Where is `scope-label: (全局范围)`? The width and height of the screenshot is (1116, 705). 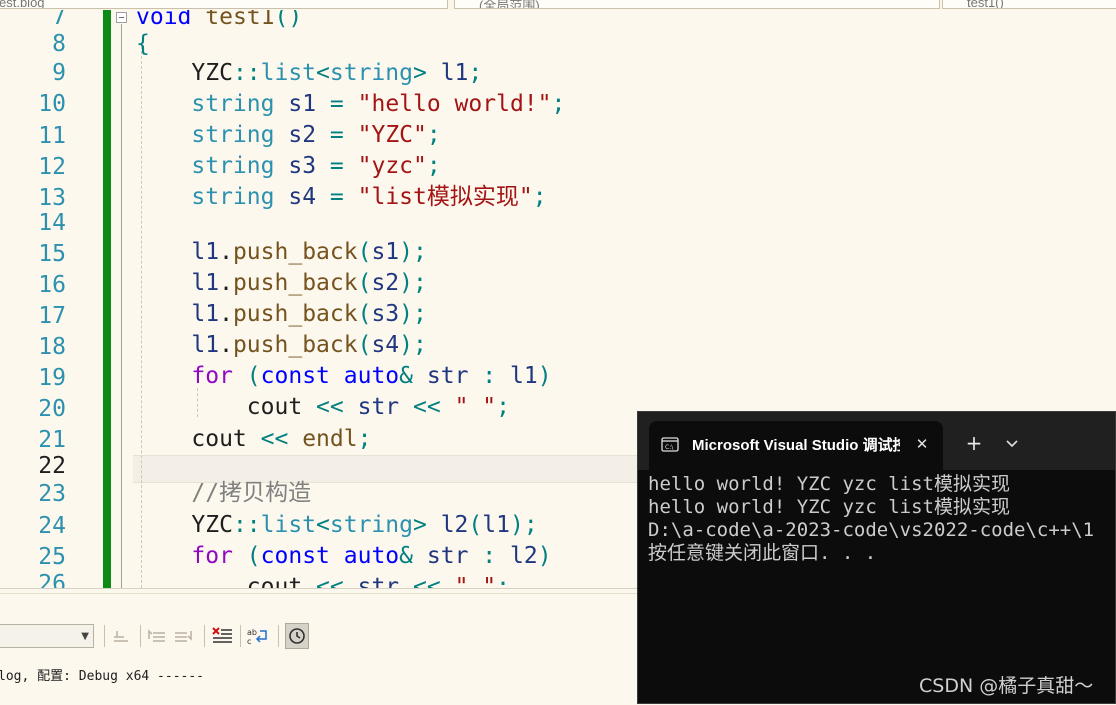 scope-label: (全局范围) is located at coordinates (509, 4).